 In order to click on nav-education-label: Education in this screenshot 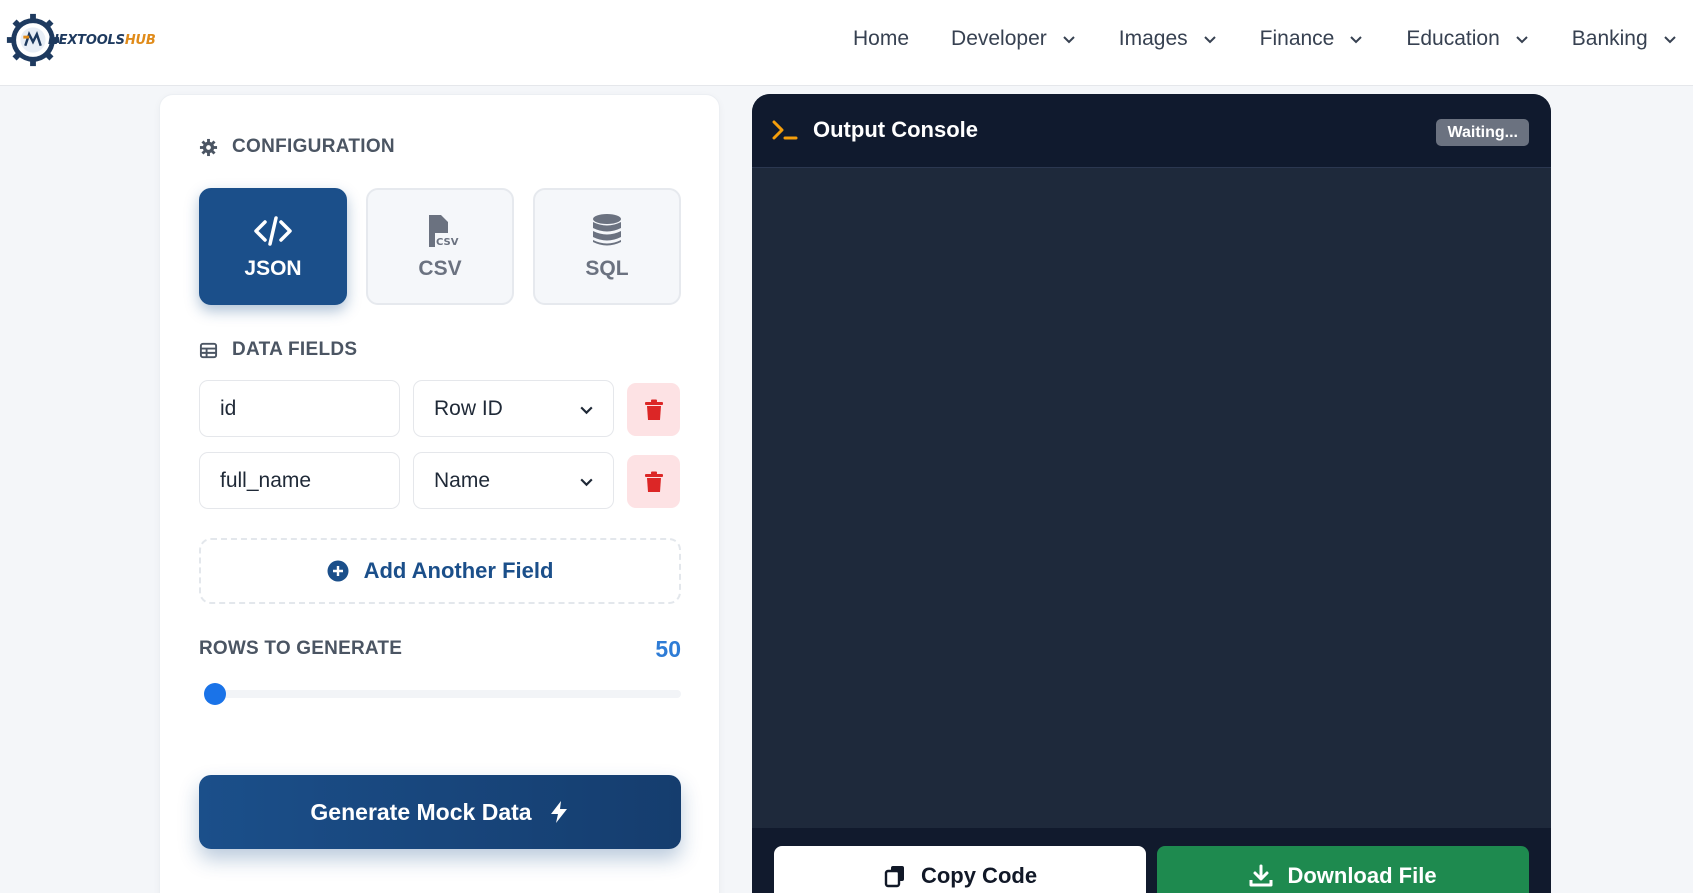, I will do `click(1453, 38)`.